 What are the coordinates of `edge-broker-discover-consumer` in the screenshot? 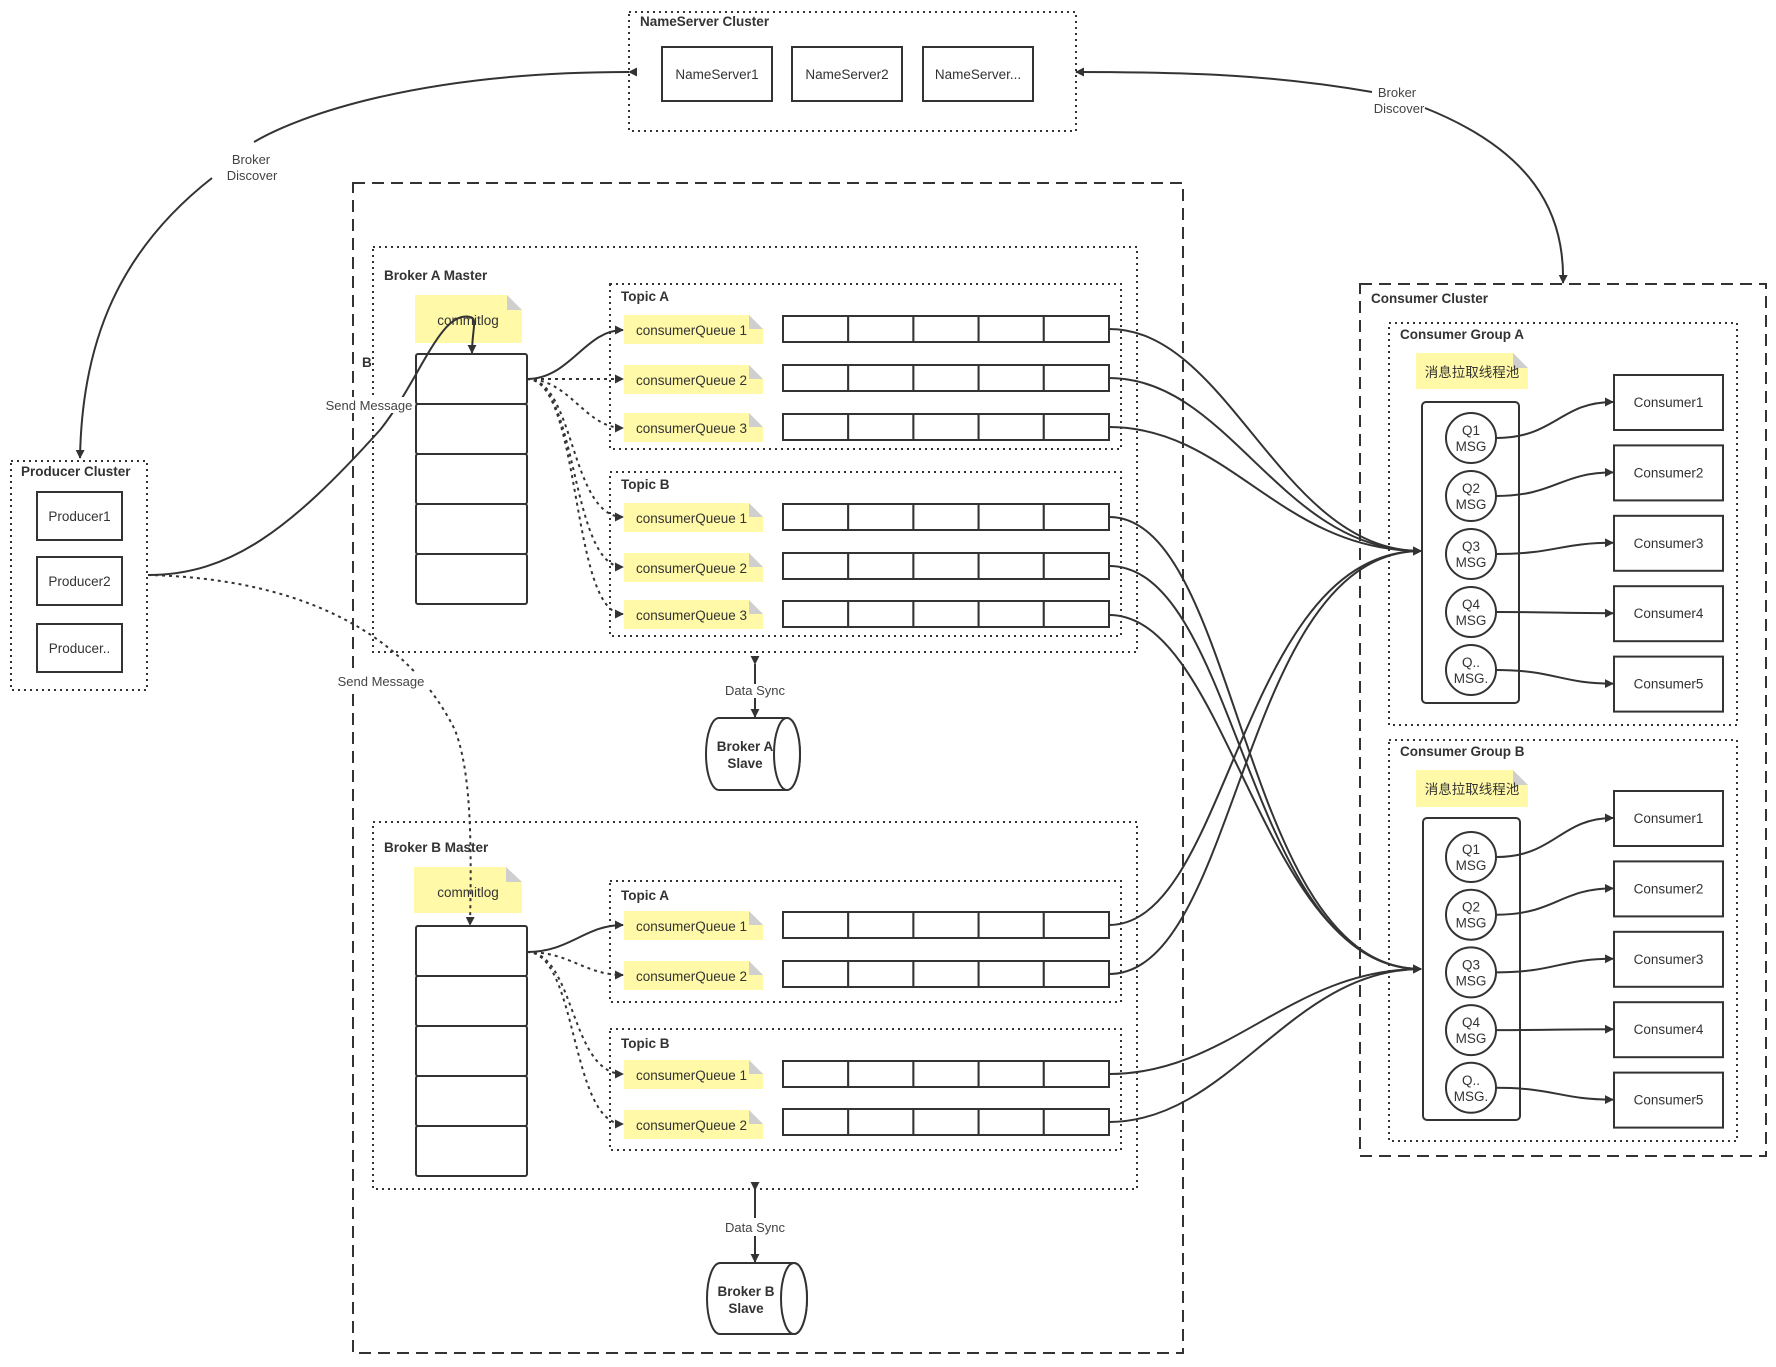 It's located at (1224, 80).